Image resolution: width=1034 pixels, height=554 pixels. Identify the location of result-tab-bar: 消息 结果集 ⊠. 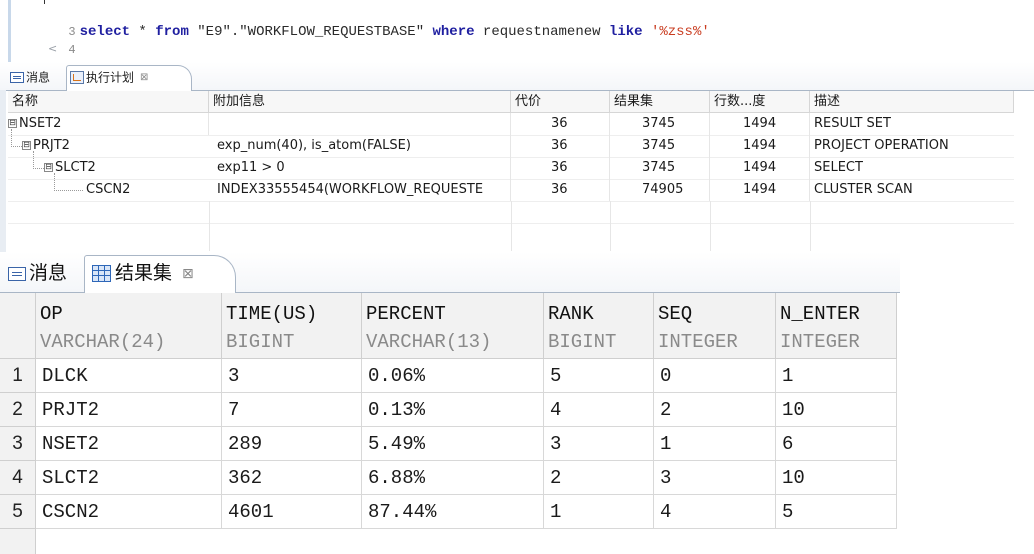
(450, 273).